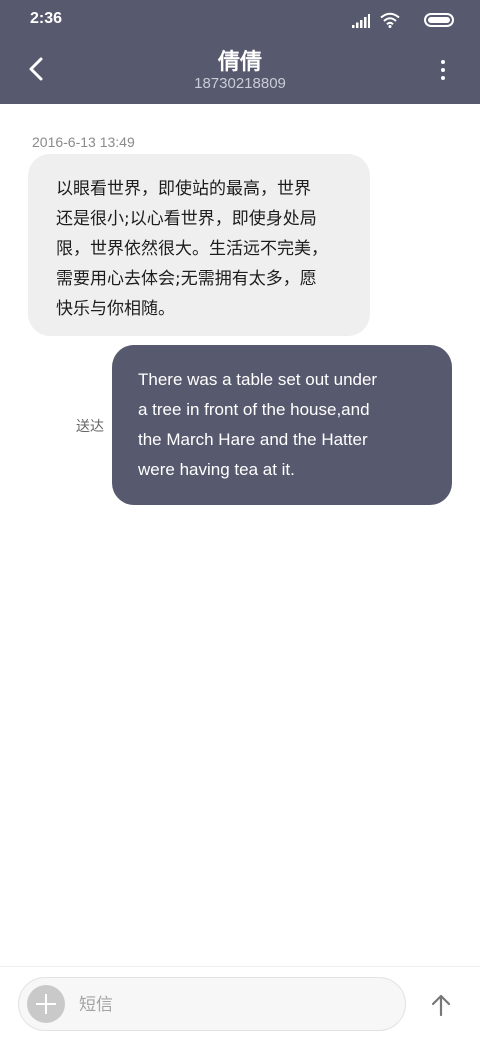 Image resolution: width=480 pixels, height=1041 pixels. What do you see at coordinates (361, 21) in the screenshot?
I see `signal-icon` at bounding box center [361, 21].